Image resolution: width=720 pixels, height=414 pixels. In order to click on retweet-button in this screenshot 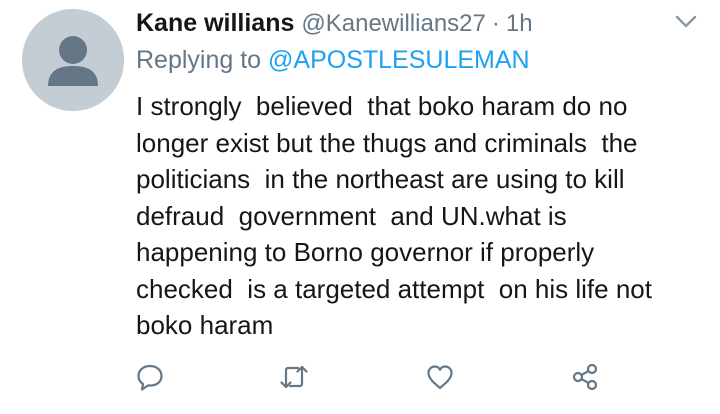, I will do `click(294, 377)`.